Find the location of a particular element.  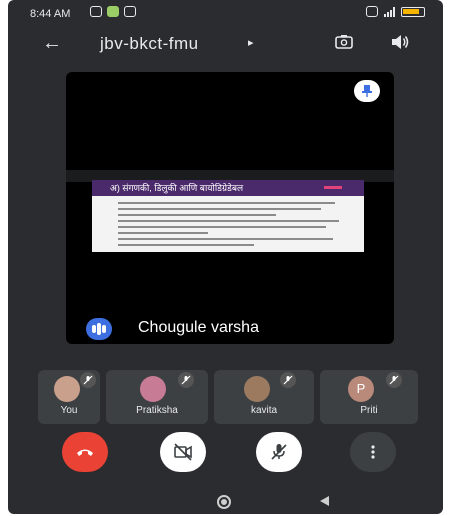

call-controls is located at coordinates (225, 455).